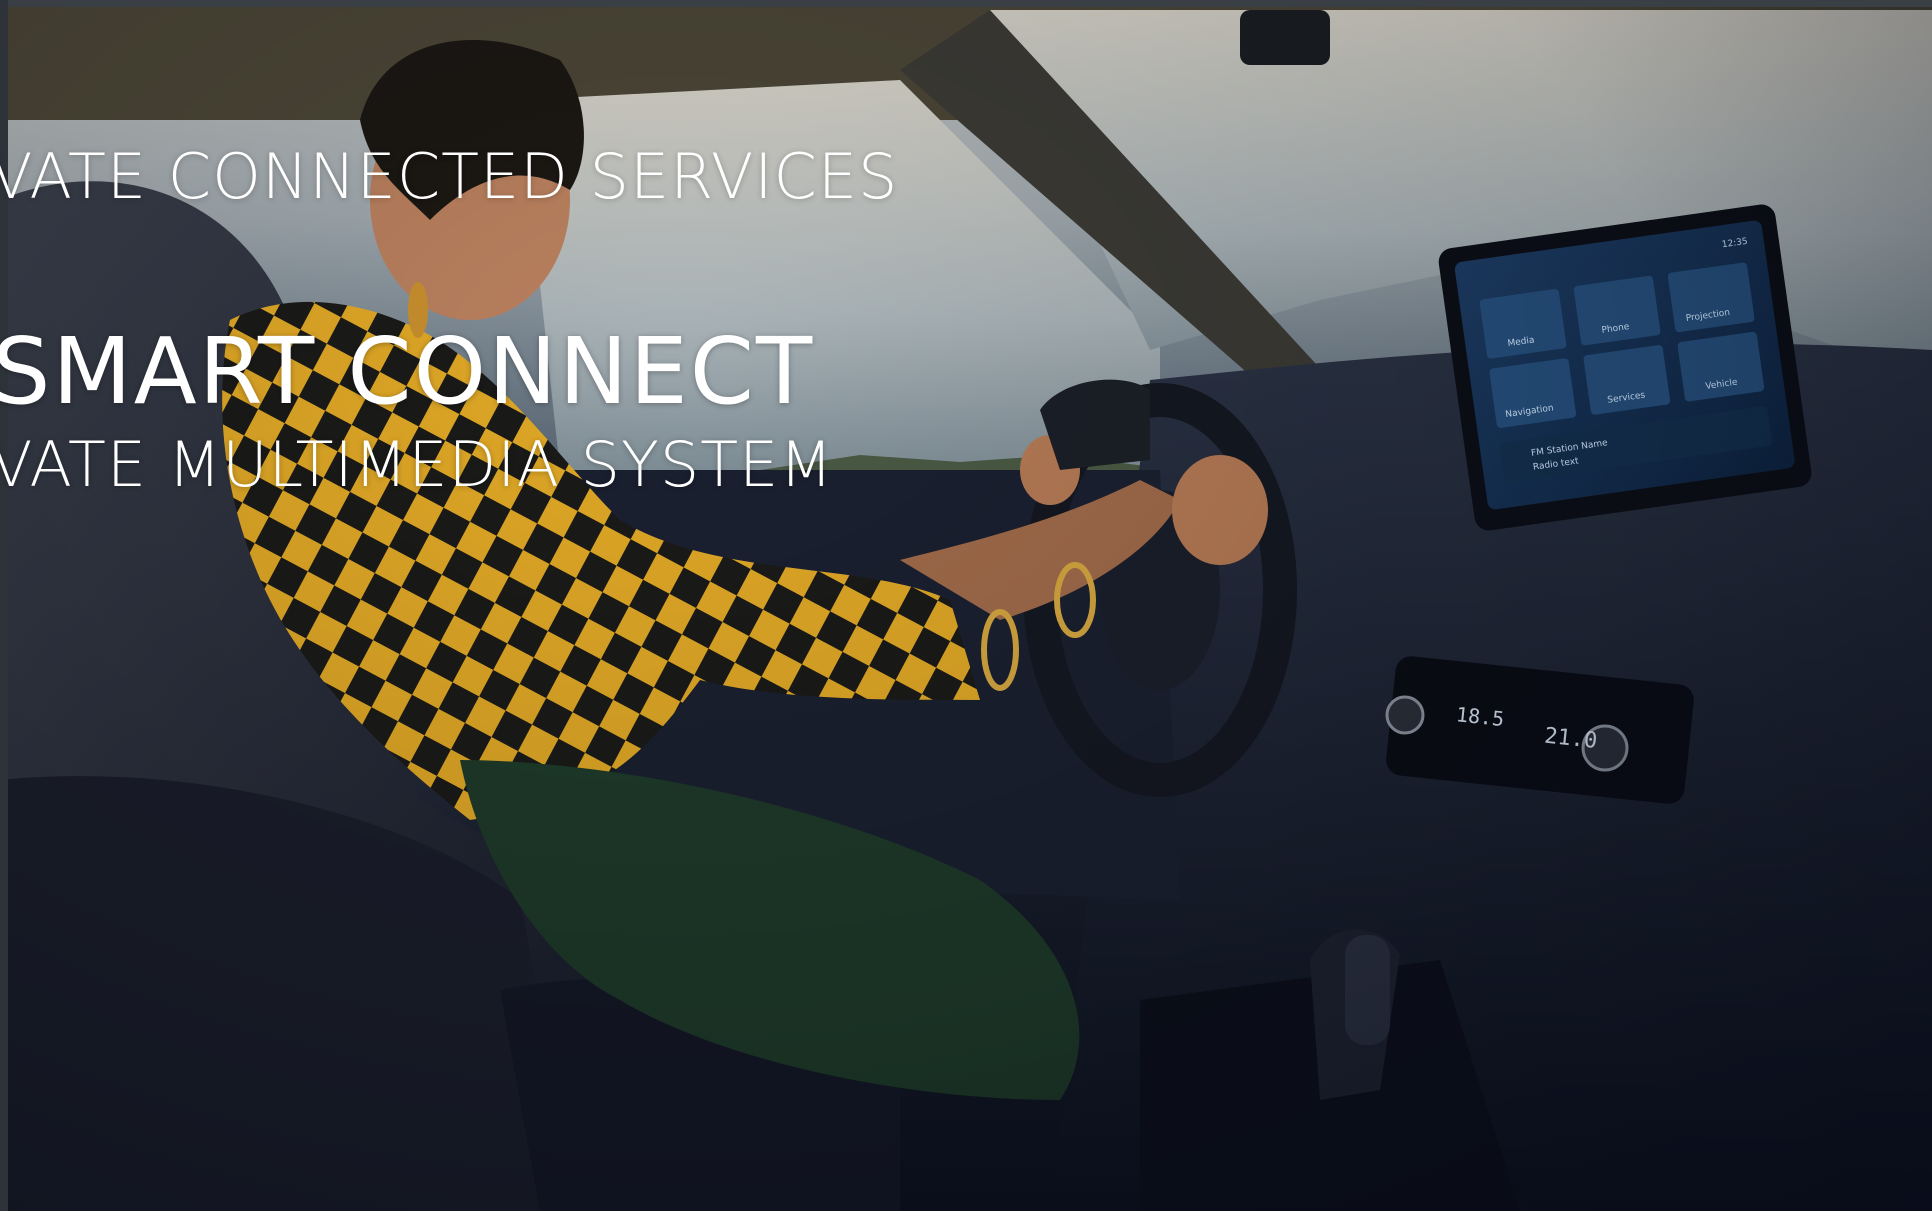 The image size is (1932, 1211). I want to click on headline-multimedia-system: VATE MULTIMEDIA SYSTEM, so click(417, 464).